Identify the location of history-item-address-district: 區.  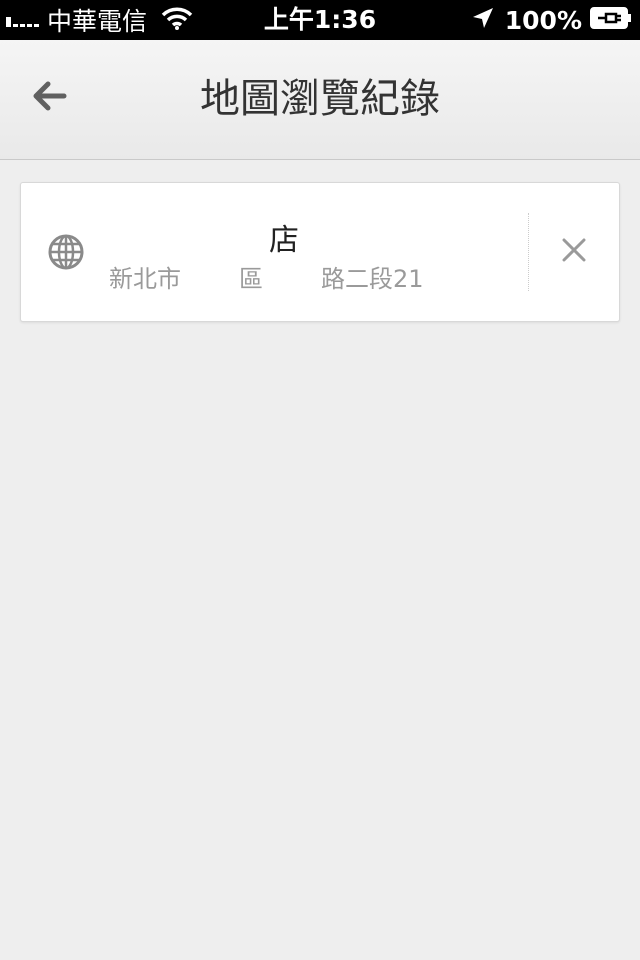
(251, 279).